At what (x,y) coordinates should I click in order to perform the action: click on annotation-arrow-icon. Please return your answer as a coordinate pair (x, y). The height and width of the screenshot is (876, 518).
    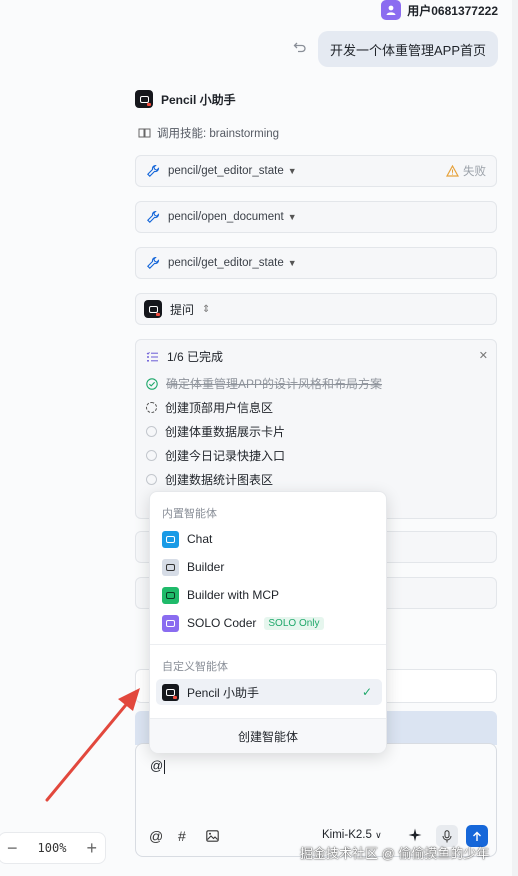
    Looking at the image, I should click on (92, 745).